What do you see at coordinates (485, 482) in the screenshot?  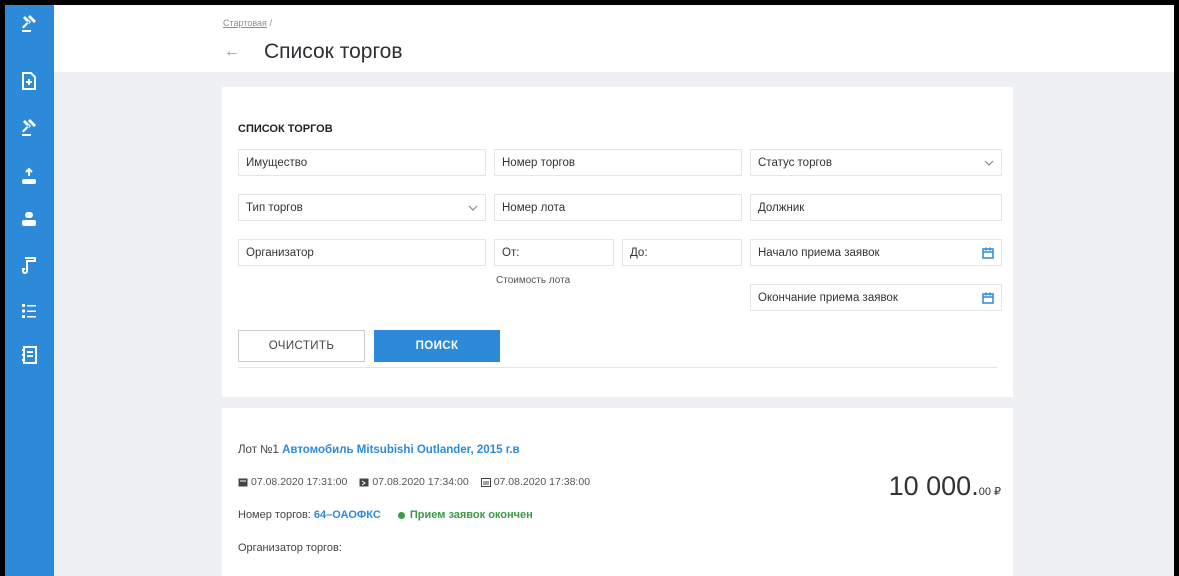 I see `calendar-end-icon` at bounding box center [485, 482].